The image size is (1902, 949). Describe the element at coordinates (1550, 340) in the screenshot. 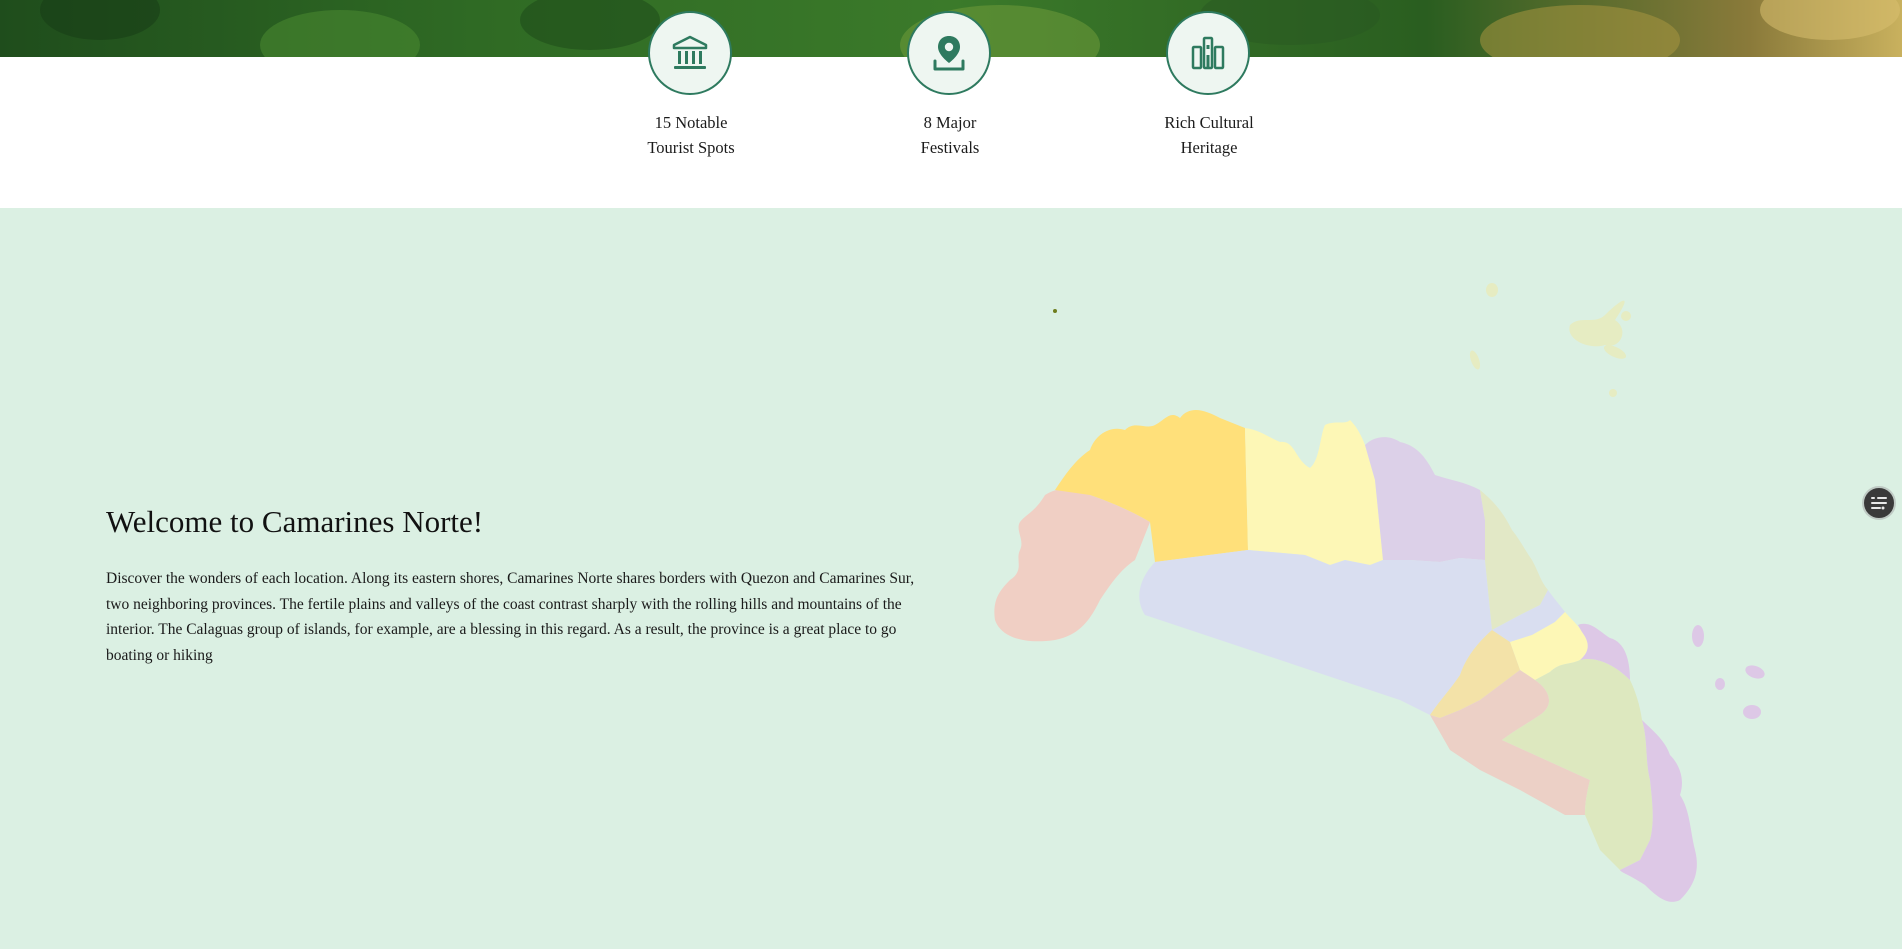

I see `calaguas-islands` at that location.